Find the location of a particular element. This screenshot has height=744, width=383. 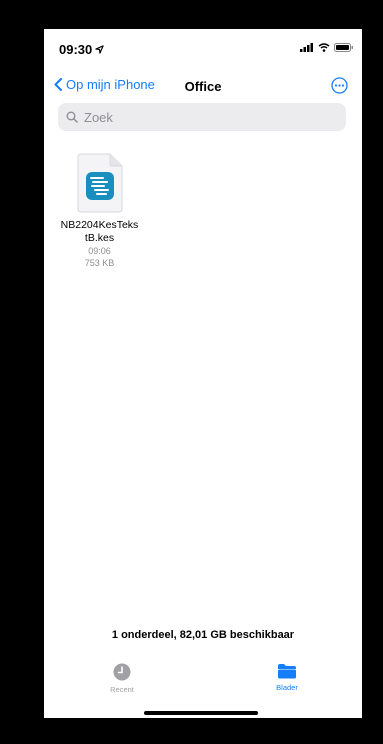

location-arrow-icon is located at coordinates (99, 49).